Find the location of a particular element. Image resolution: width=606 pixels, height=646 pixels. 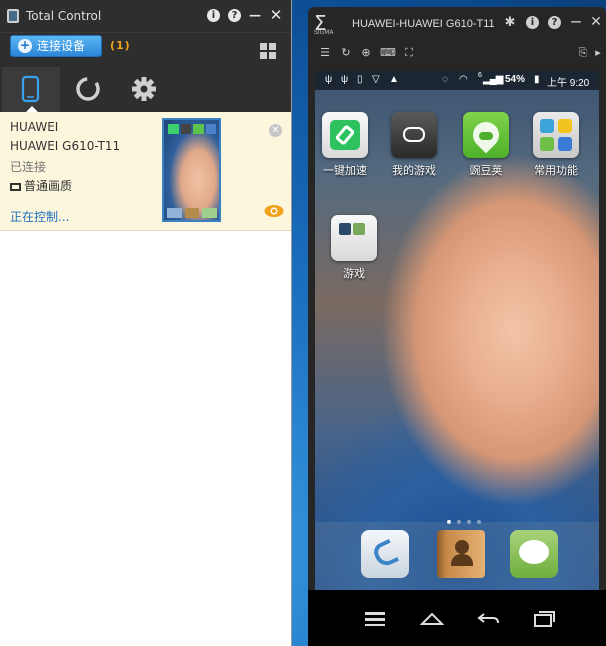

shield-icon: ▽ is located at coordinates (376, 79).